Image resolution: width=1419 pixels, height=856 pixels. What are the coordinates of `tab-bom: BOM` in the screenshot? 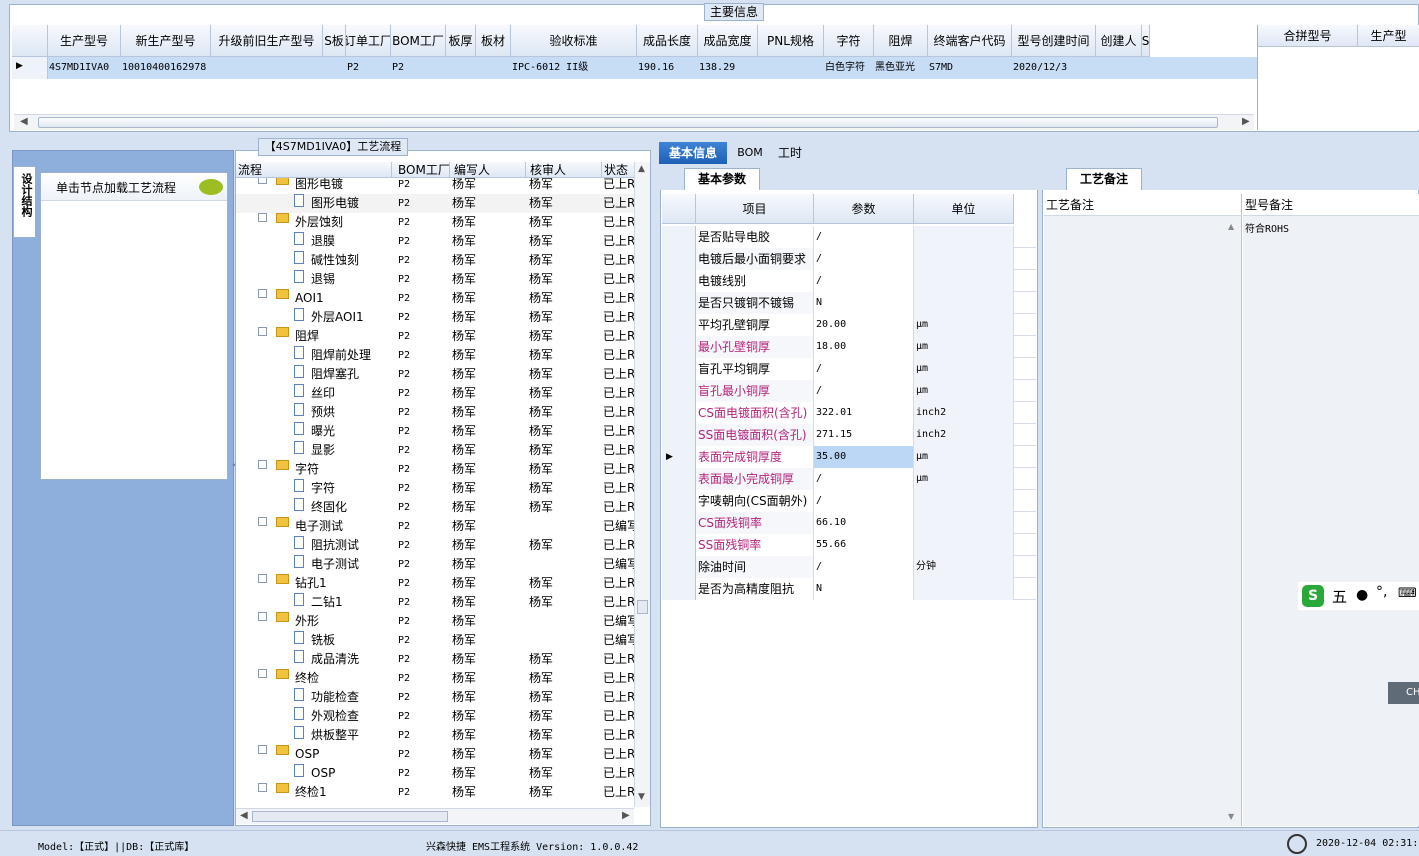 It's located at (750, 153).